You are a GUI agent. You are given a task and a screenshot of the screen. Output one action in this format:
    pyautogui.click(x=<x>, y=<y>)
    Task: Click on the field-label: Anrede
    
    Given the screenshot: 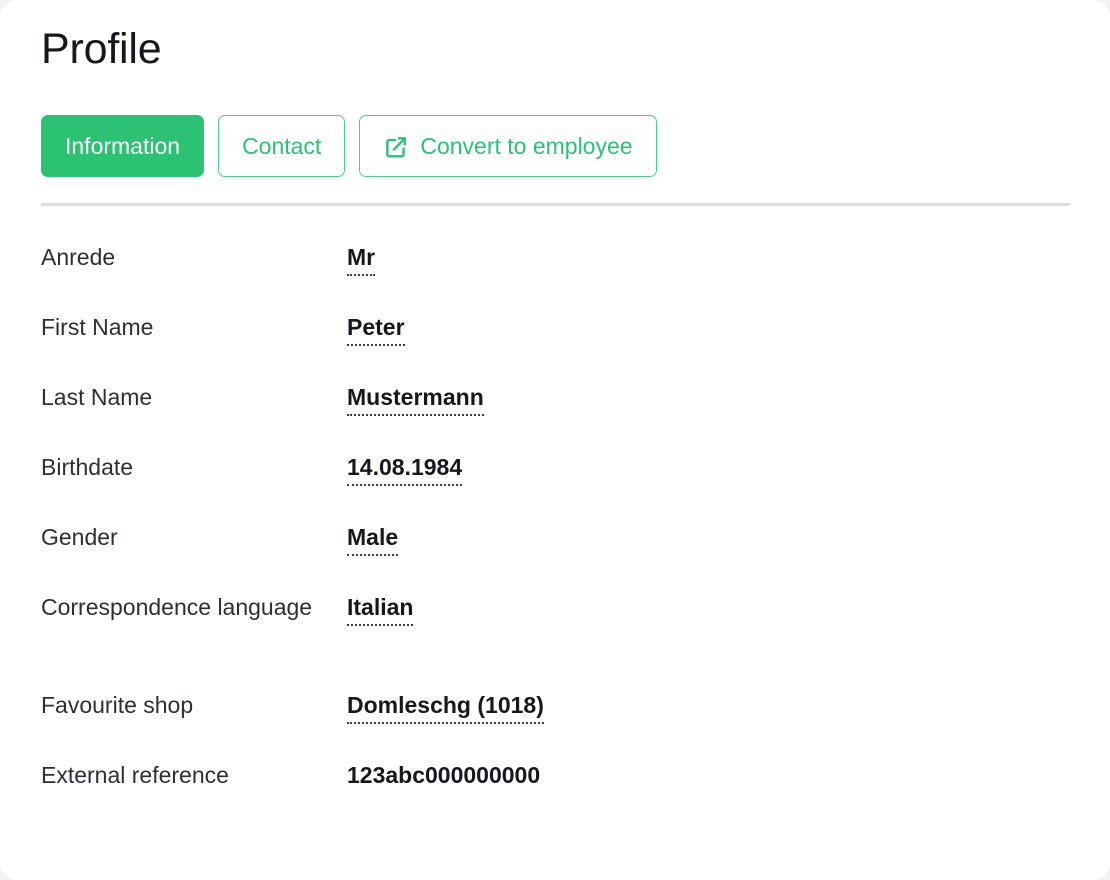 What is the action you would take?
    pyautogui.click(x=78, y=257)
    